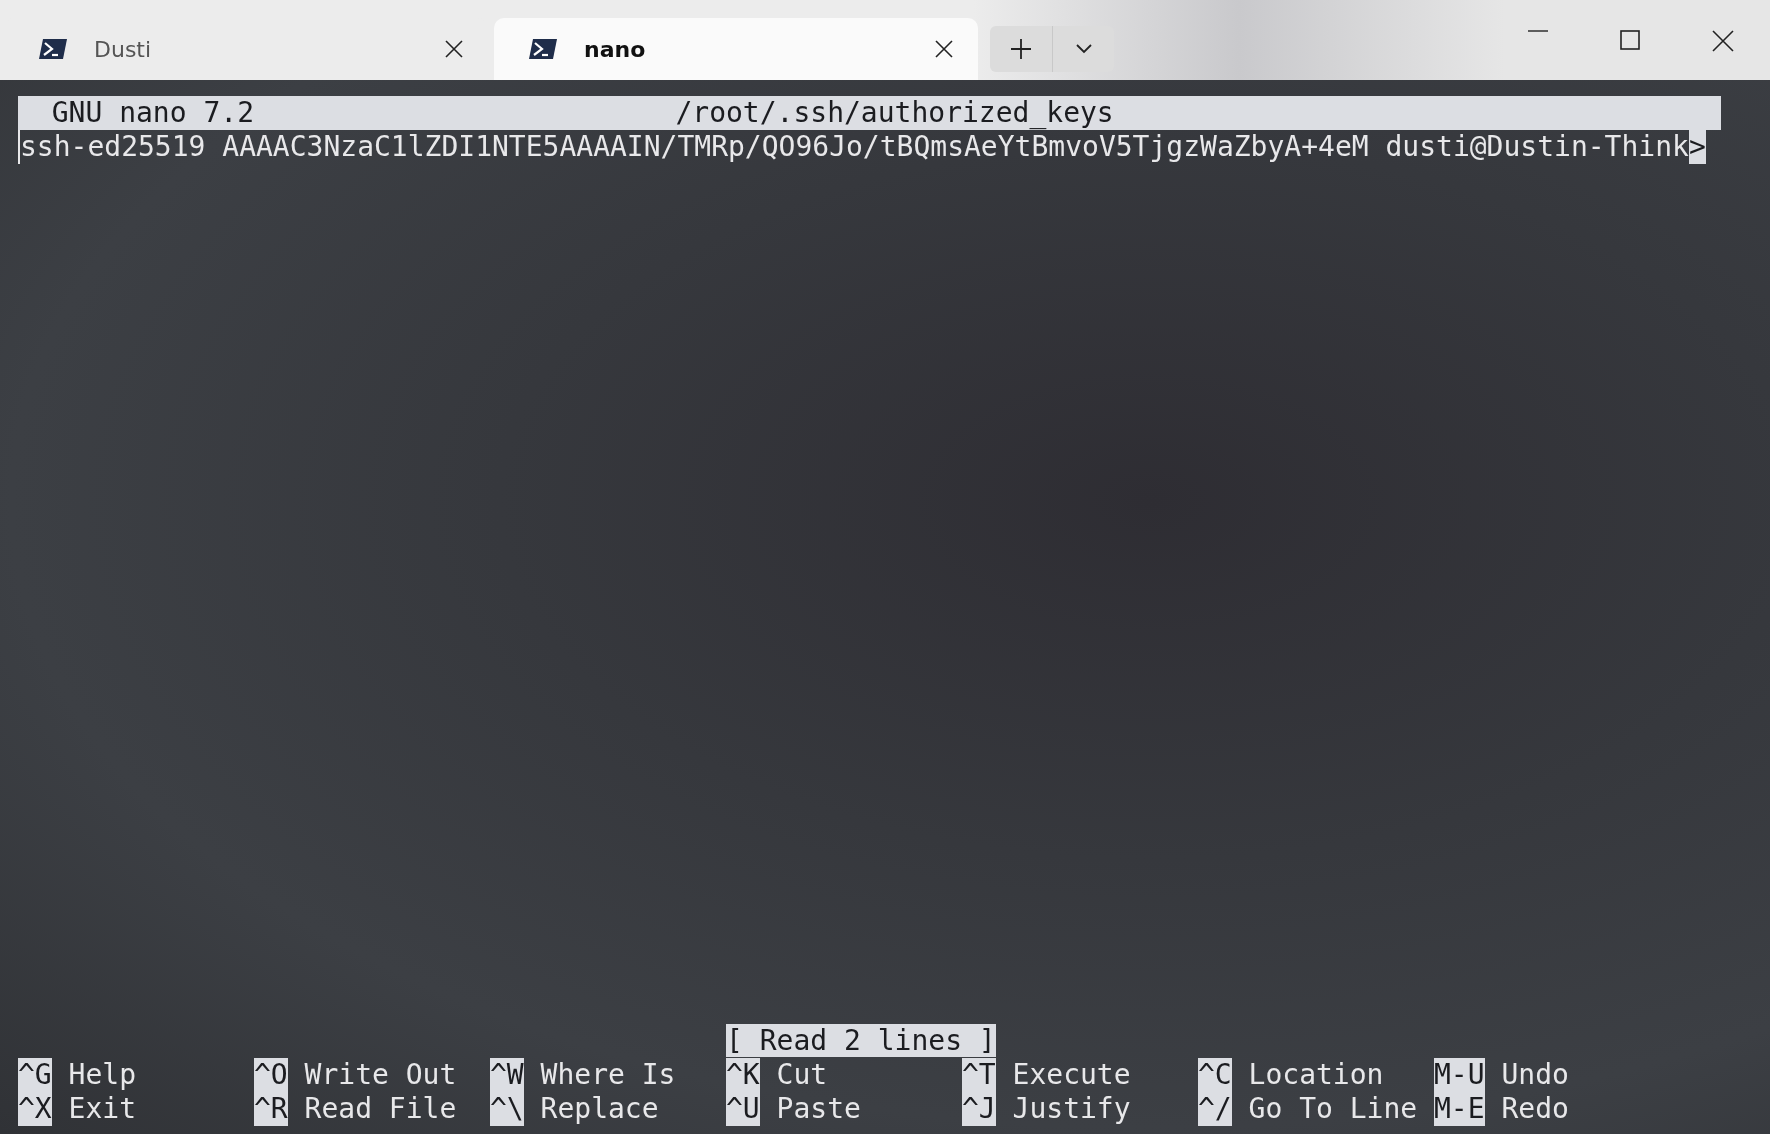 This screenshot has height=1134, width=1770. What do you see at coordinates (979, 1075) in the screenshot?
I see `shortcut-key: ^T` at bounding box center [979, 1075].